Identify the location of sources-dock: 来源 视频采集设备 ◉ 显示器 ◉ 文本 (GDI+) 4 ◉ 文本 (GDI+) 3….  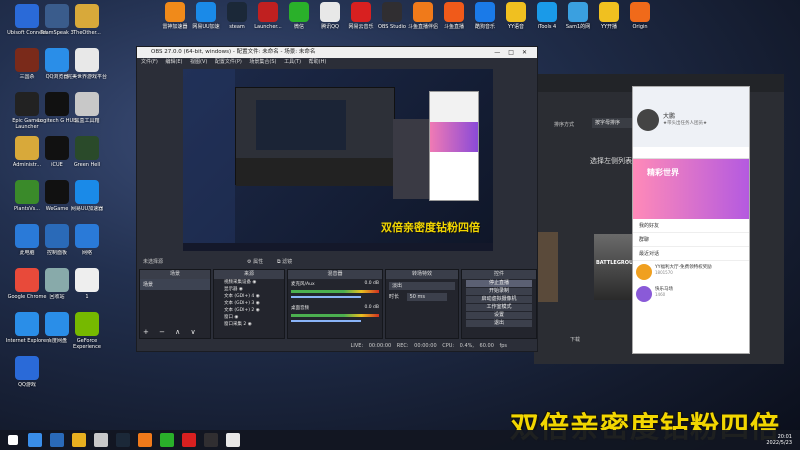
(249, 304).